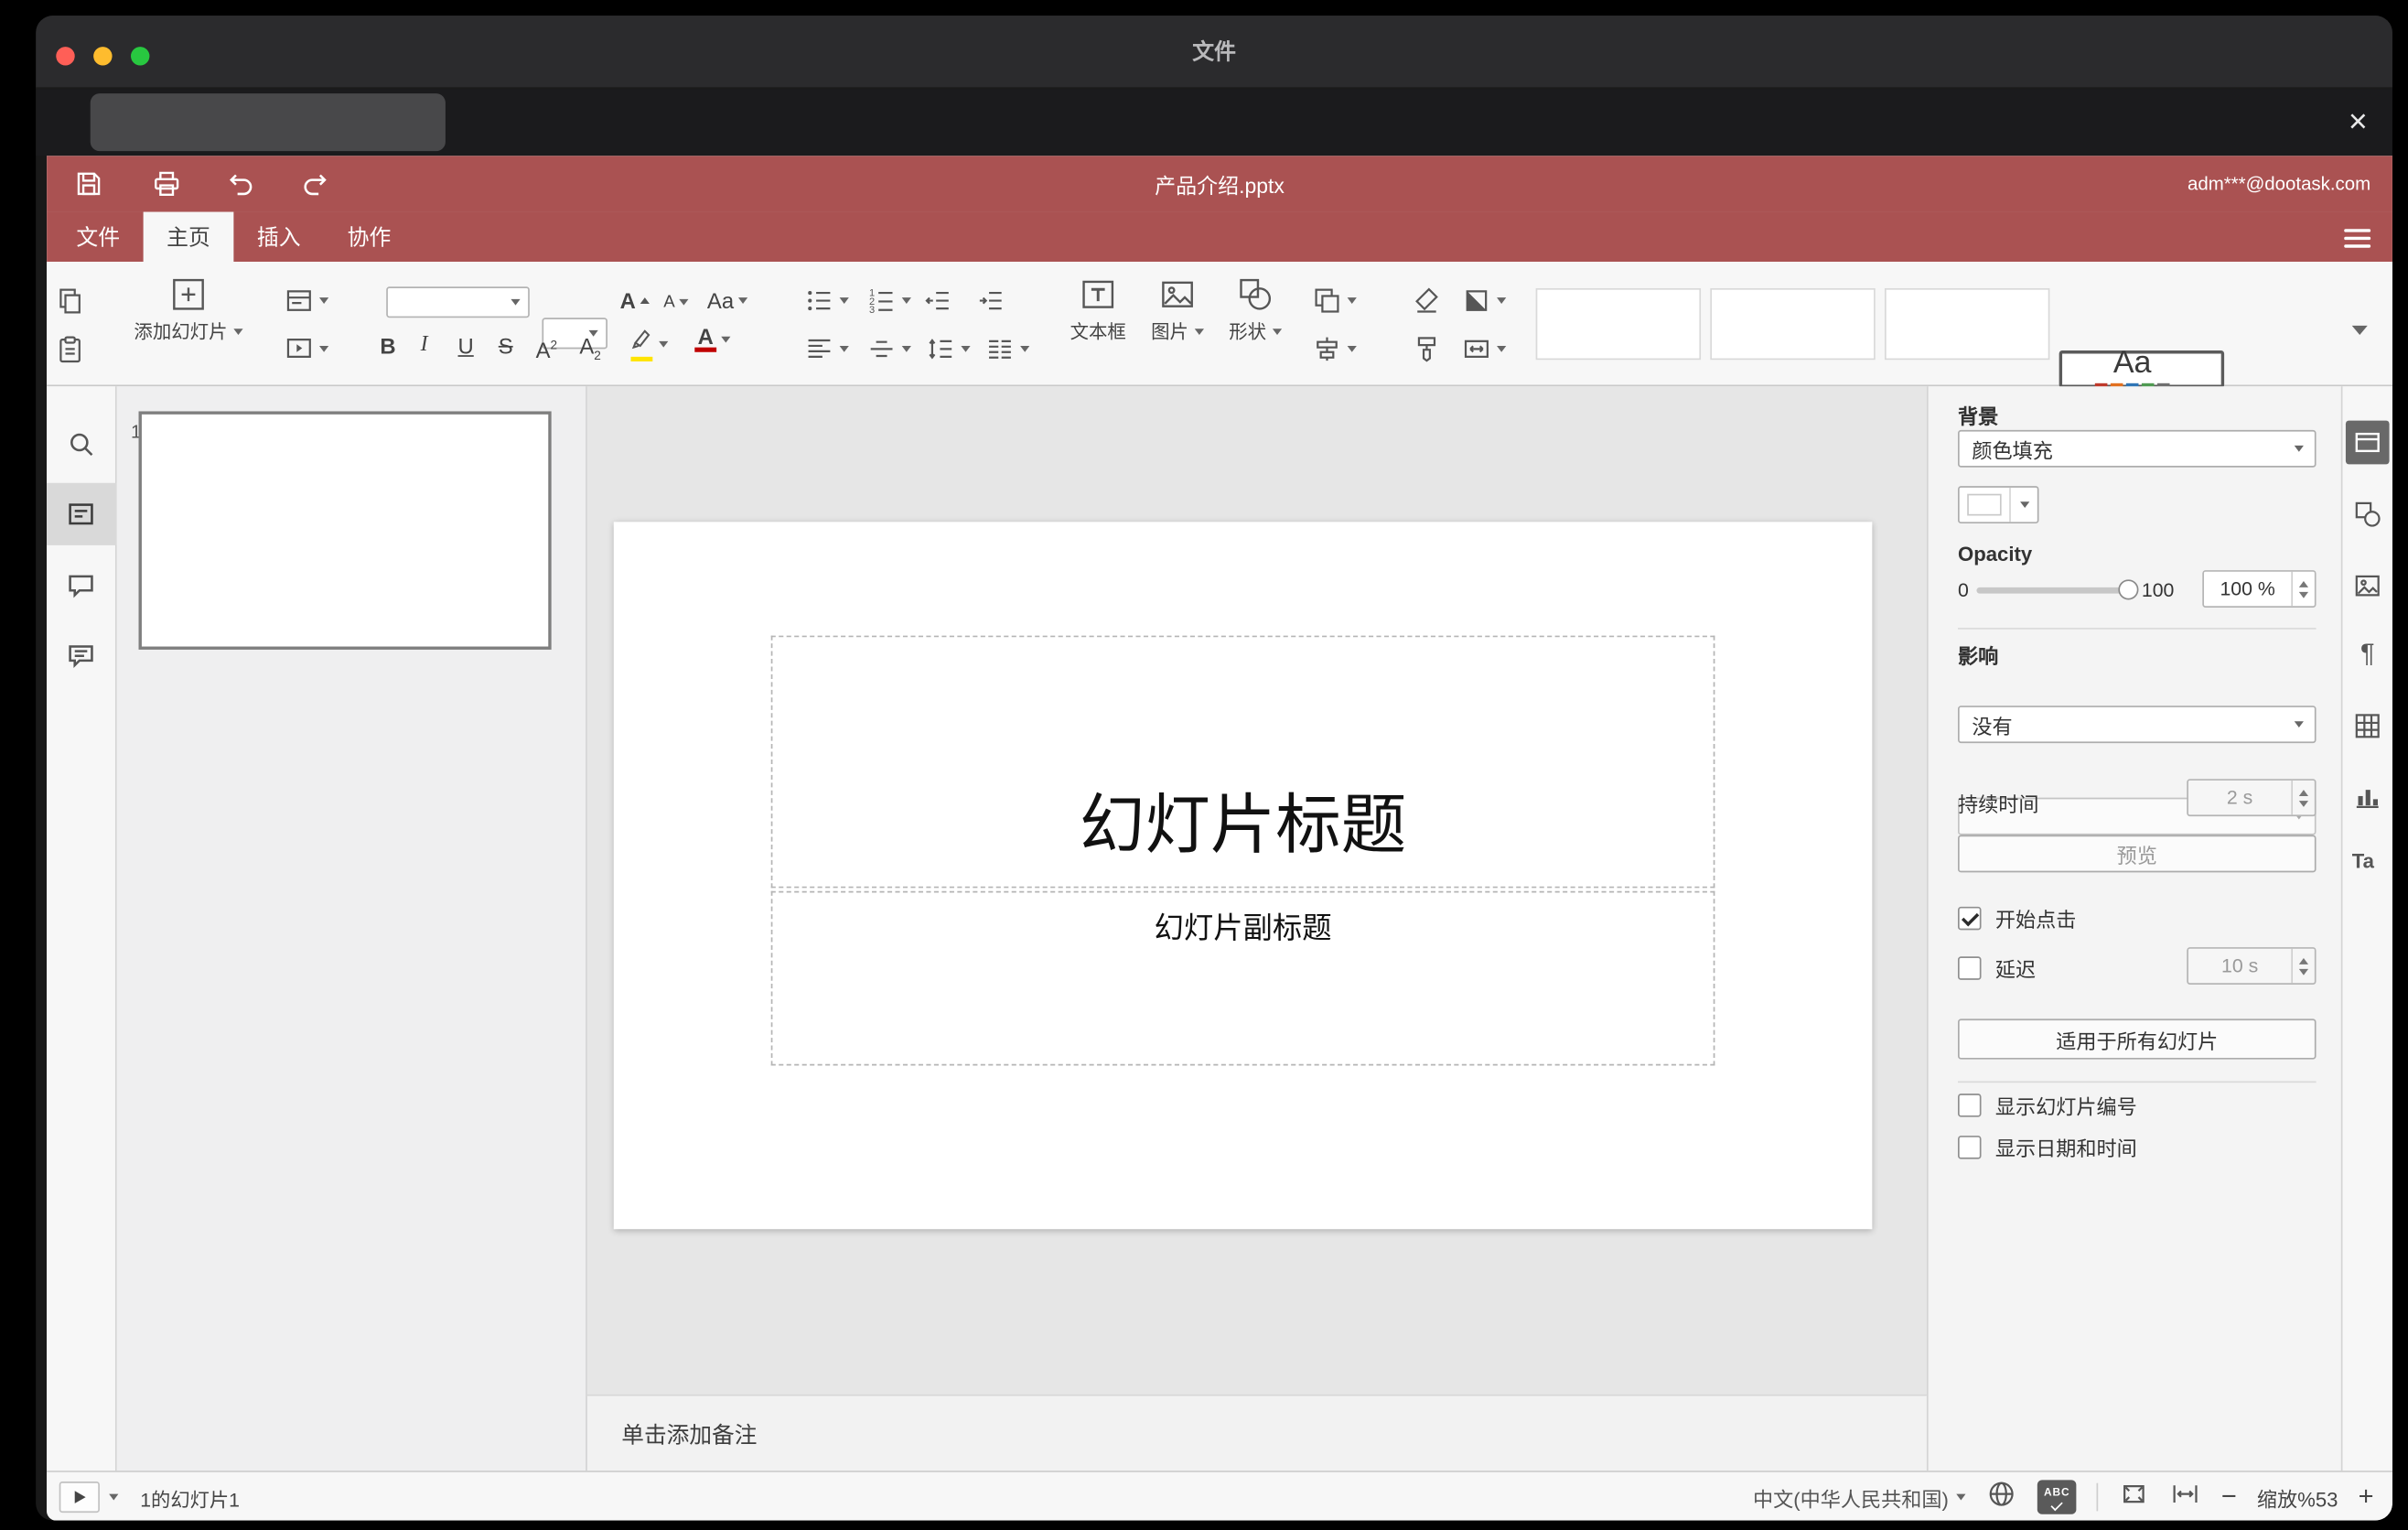  Describe the element at coordinates (2134, 1497) in the screenshot. I see `fit-to-slide-button` at that location.